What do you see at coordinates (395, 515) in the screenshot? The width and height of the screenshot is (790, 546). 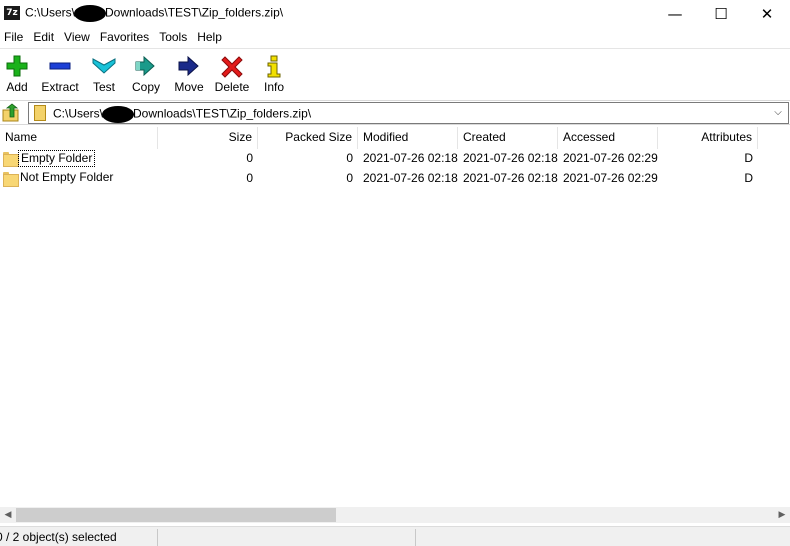 I see `horizontal-scrollbar: ◀ ▶` at bounding box center [395, 515].